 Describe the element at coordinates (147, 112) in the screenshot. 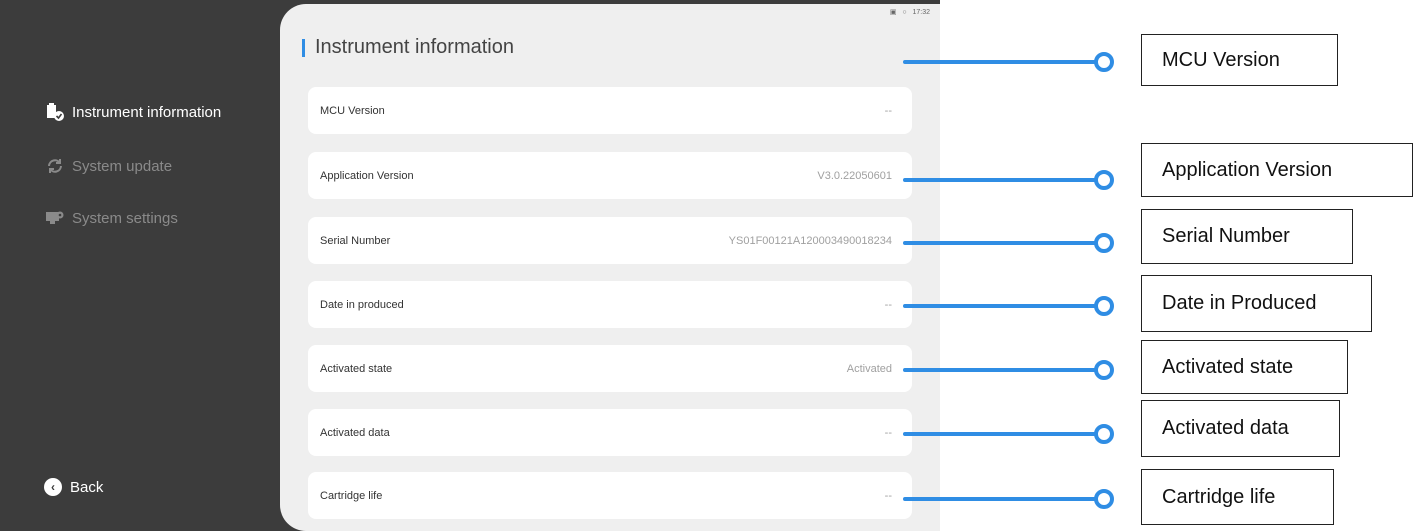

I see `sidebar-item-label: Instrument information` at that location.